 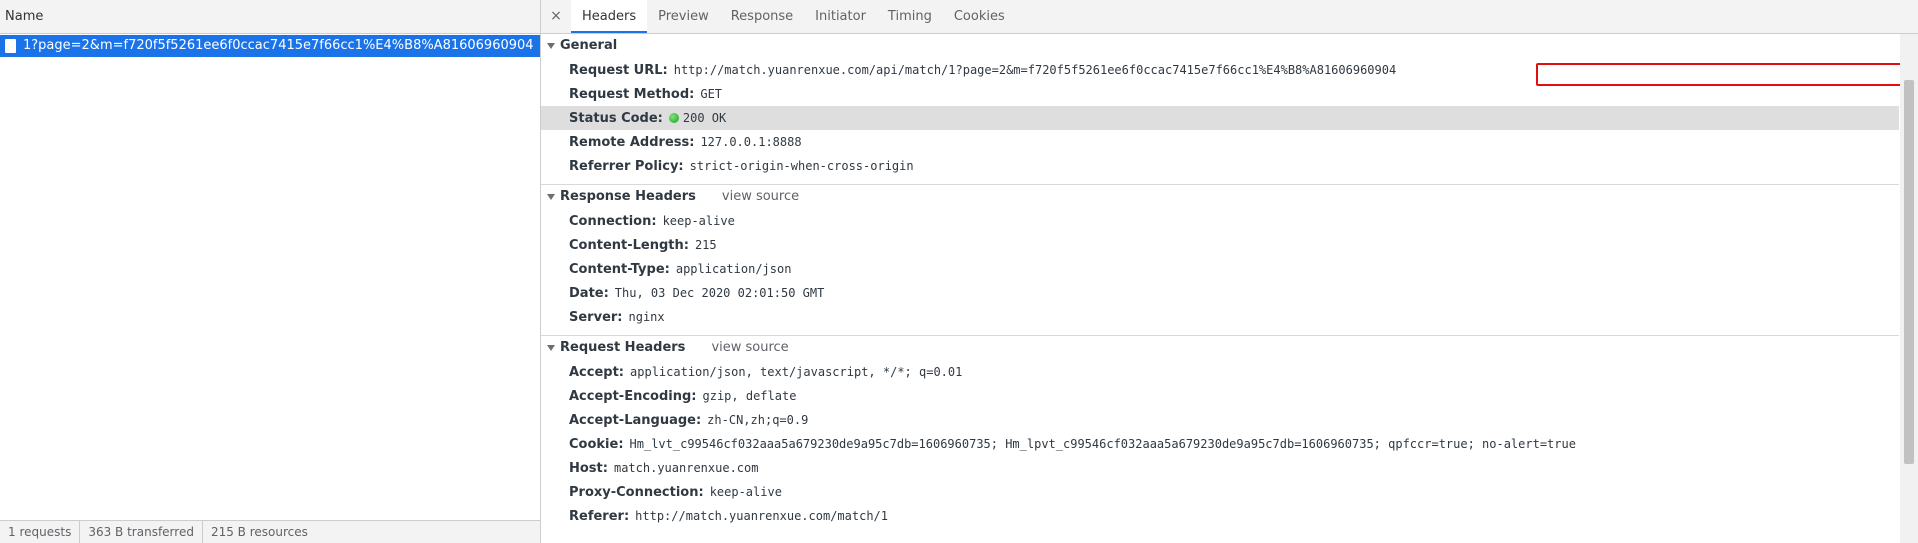 I want to click on header-value: zh-CN,zh;q=0.9, so click(x=758, y=420).